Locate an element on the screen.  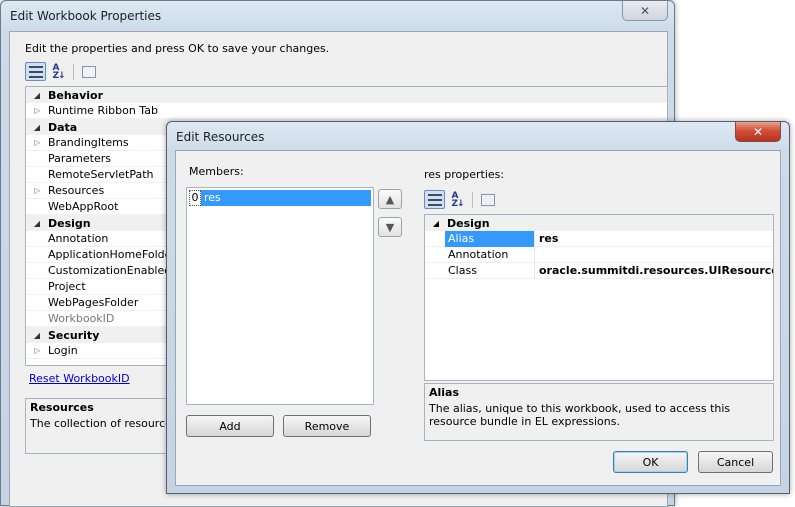
reset-workbookid-link: Reset WorkbookID is located at coordinates (79, 378).